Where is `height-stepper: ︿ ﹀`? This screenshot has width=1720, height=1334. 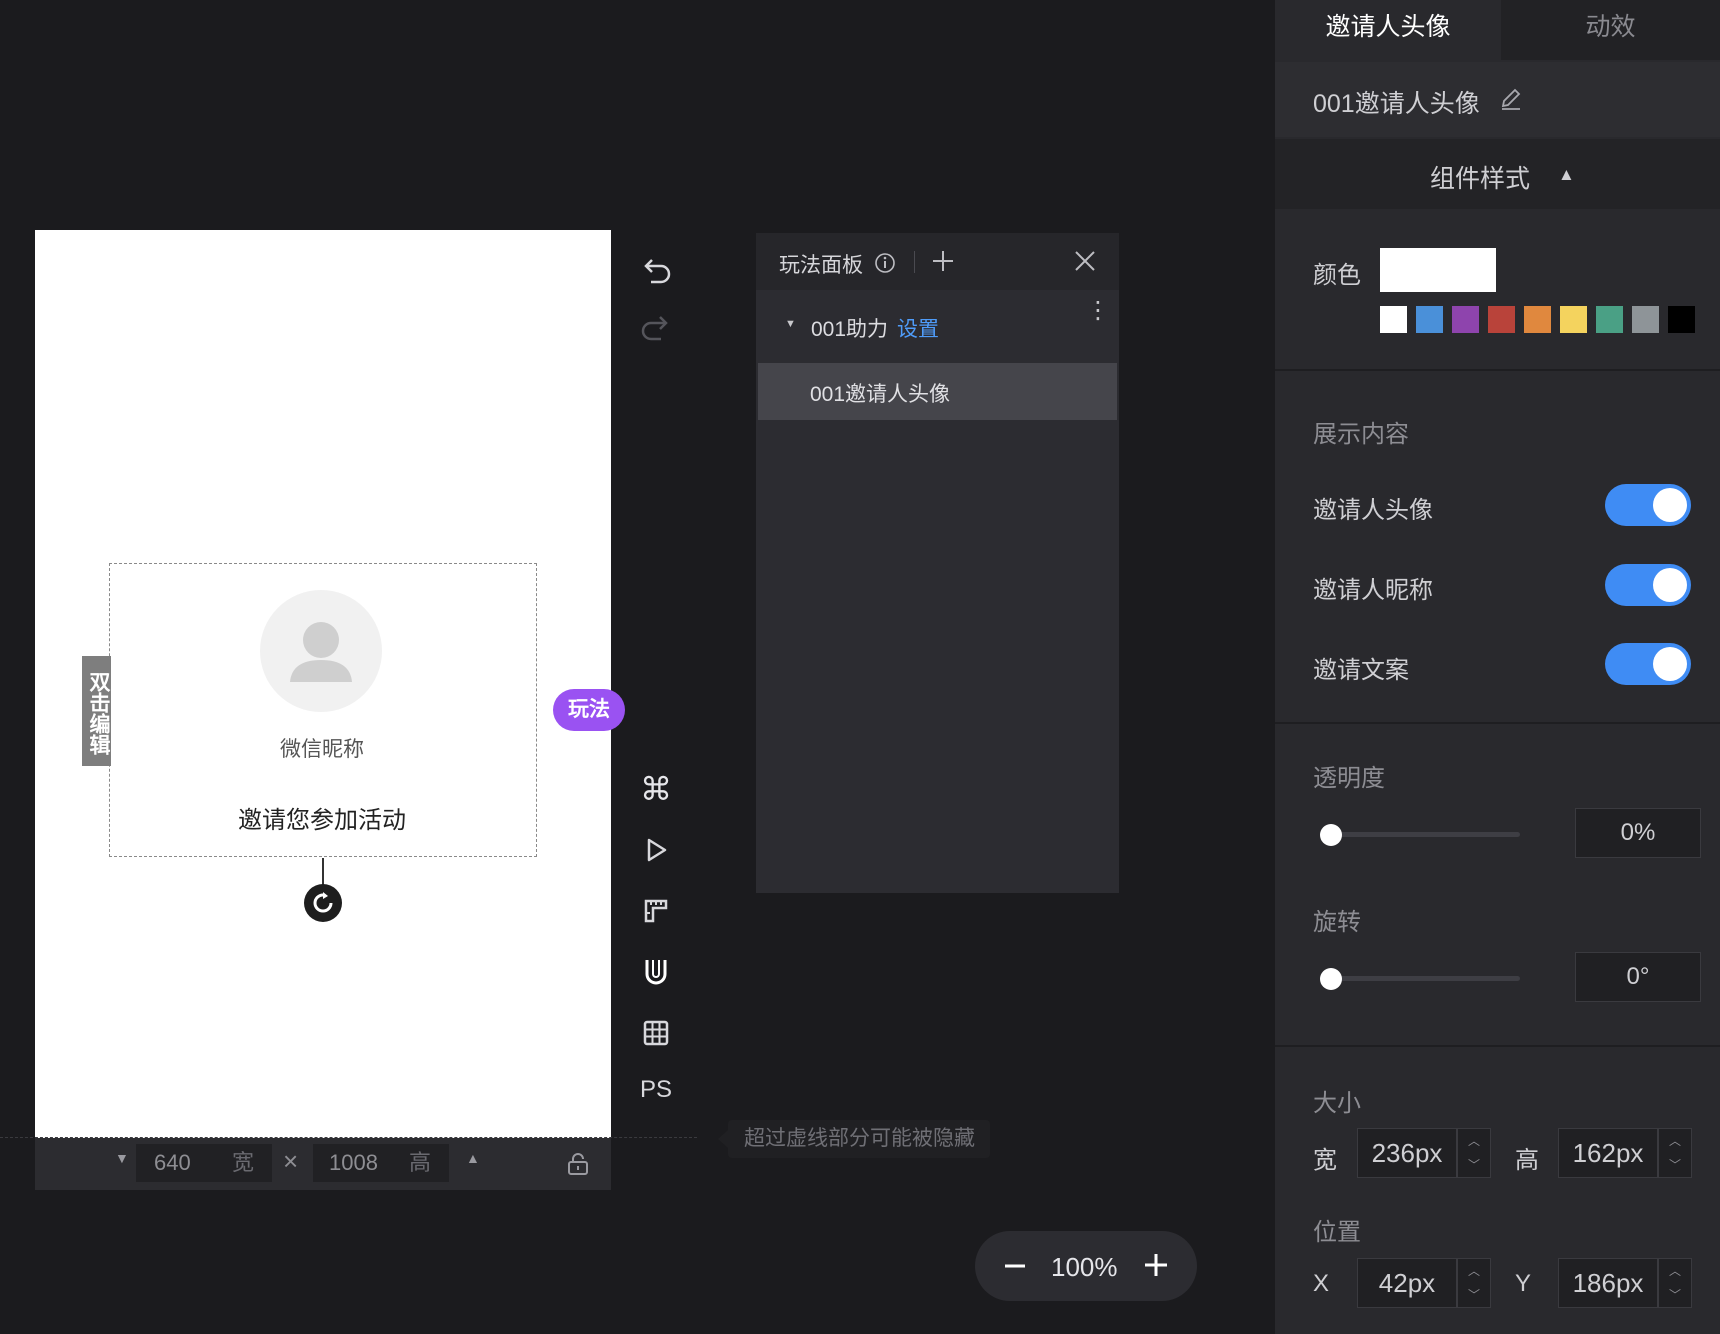
height-stepper: ︿ ﹀ is located at coordinates (1675, 1153).